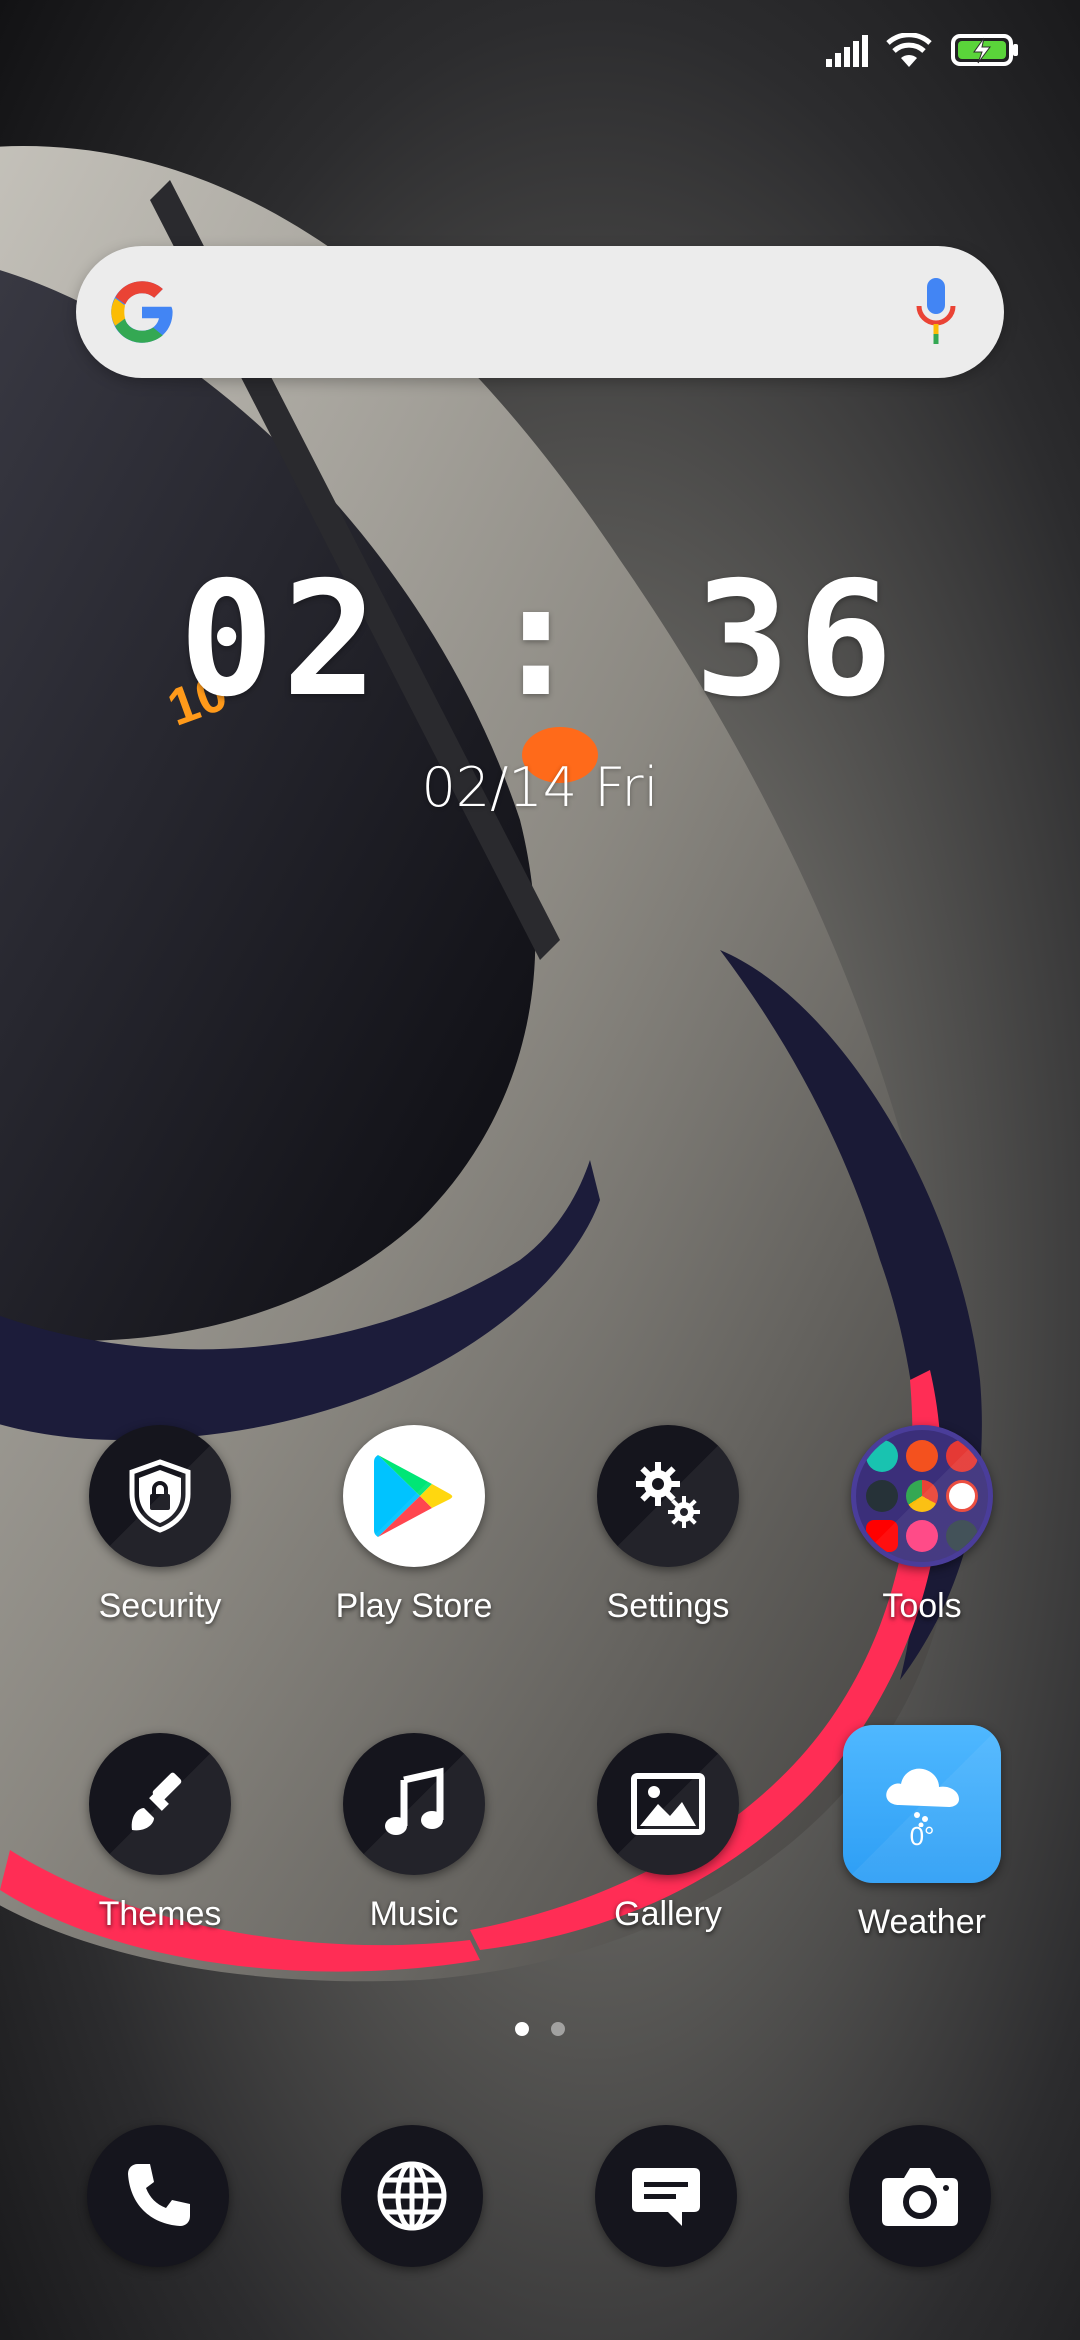 This screenshot has height=2340, width=1080. I want to click on clock-date: 02/14 Fri, so click(540, 787).